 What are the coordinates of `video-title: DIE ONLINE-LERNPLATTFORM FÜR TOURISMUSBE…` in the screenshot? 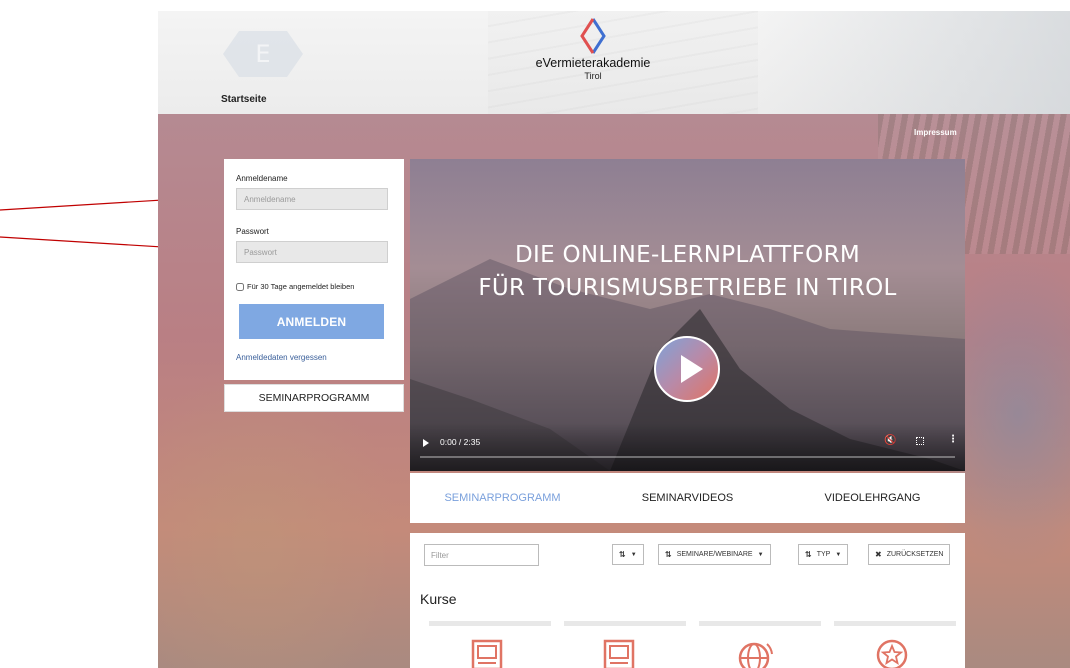 It's located at (687, 272).